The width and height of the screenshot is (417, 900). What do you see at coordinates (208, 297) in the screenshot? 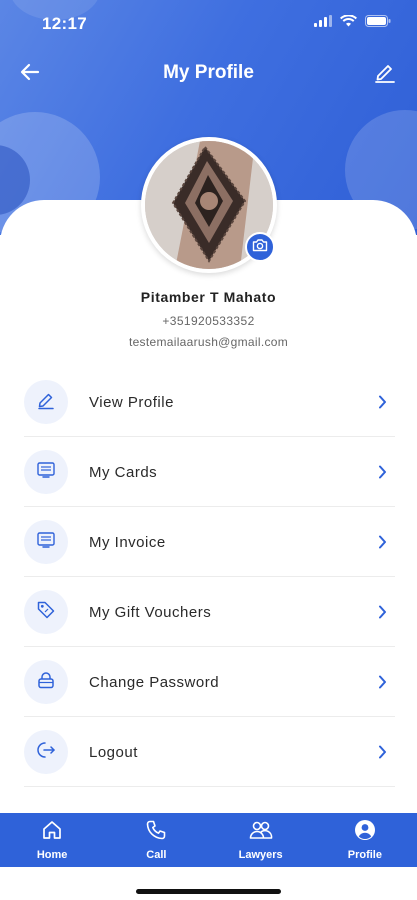
I see `profile-name: Pitamber T Mahato` at bounding box center [208, 297].